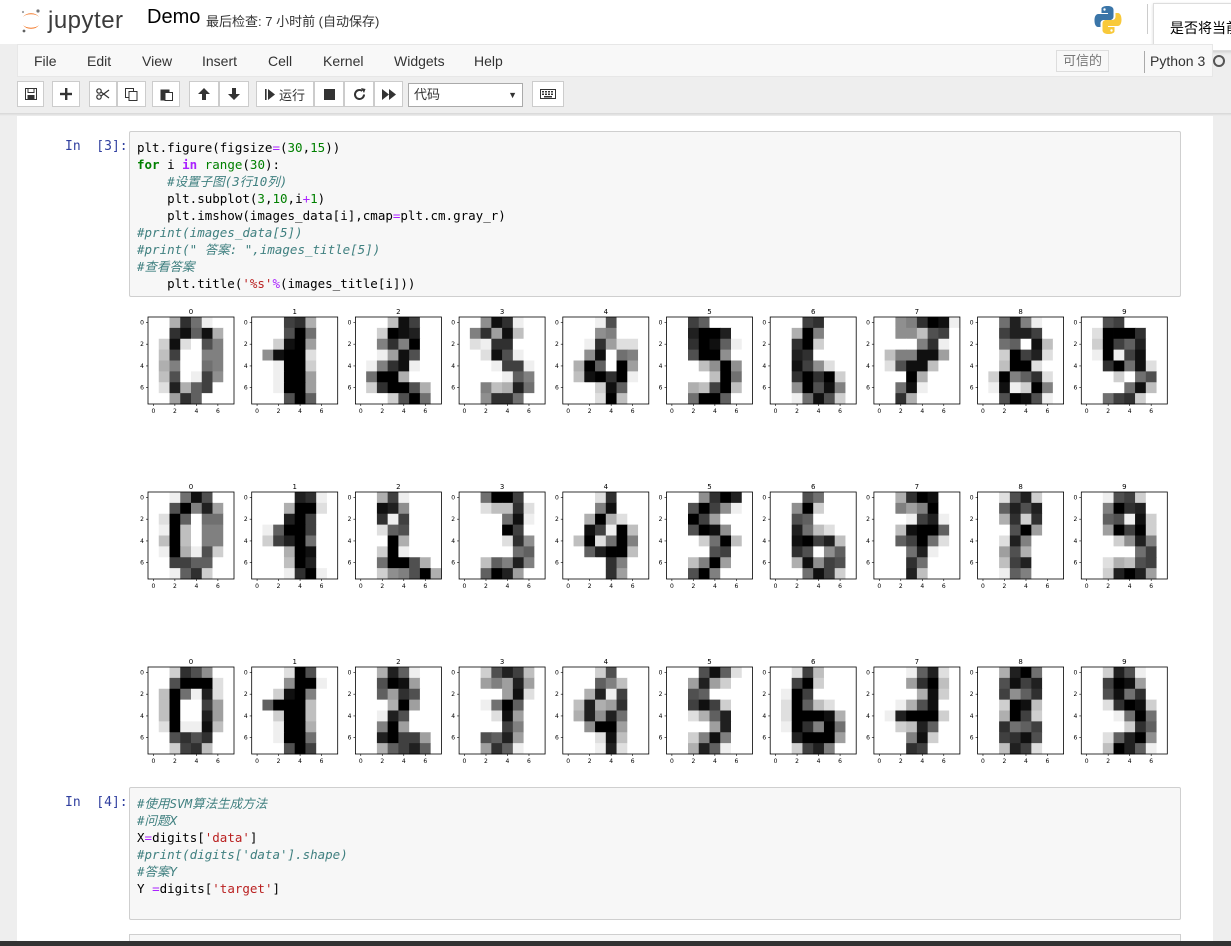  What do you see at coordinates (45, 61) in the screenshot?
I see `menu-file: File` at bounding box center [45, 61].